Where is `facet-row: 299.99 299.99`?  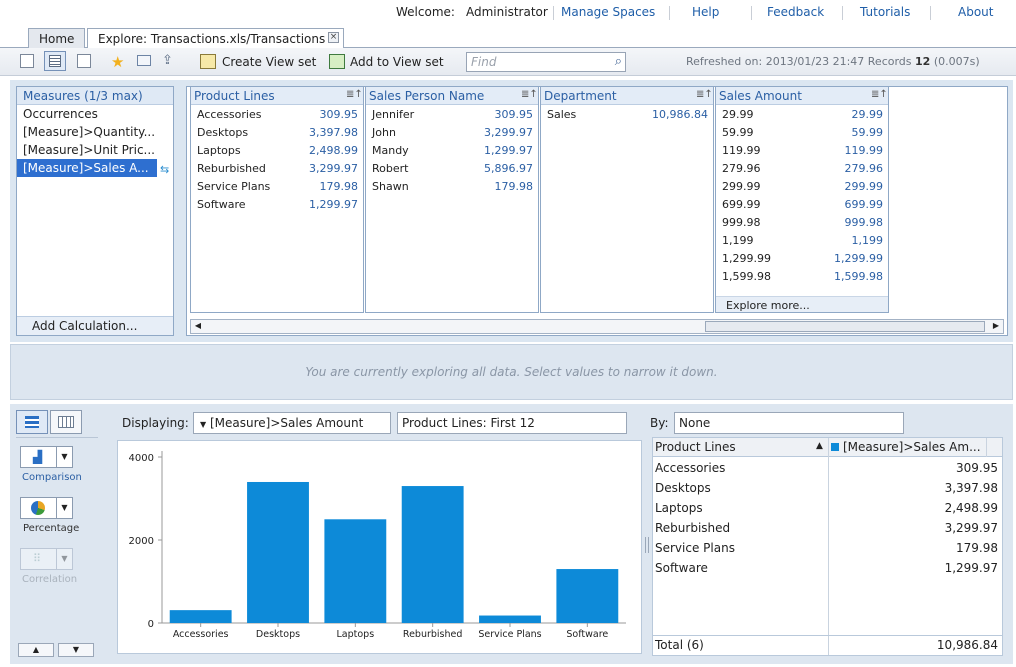 facet-row: 299.99 299.99 is located at coordinates (802, 186).